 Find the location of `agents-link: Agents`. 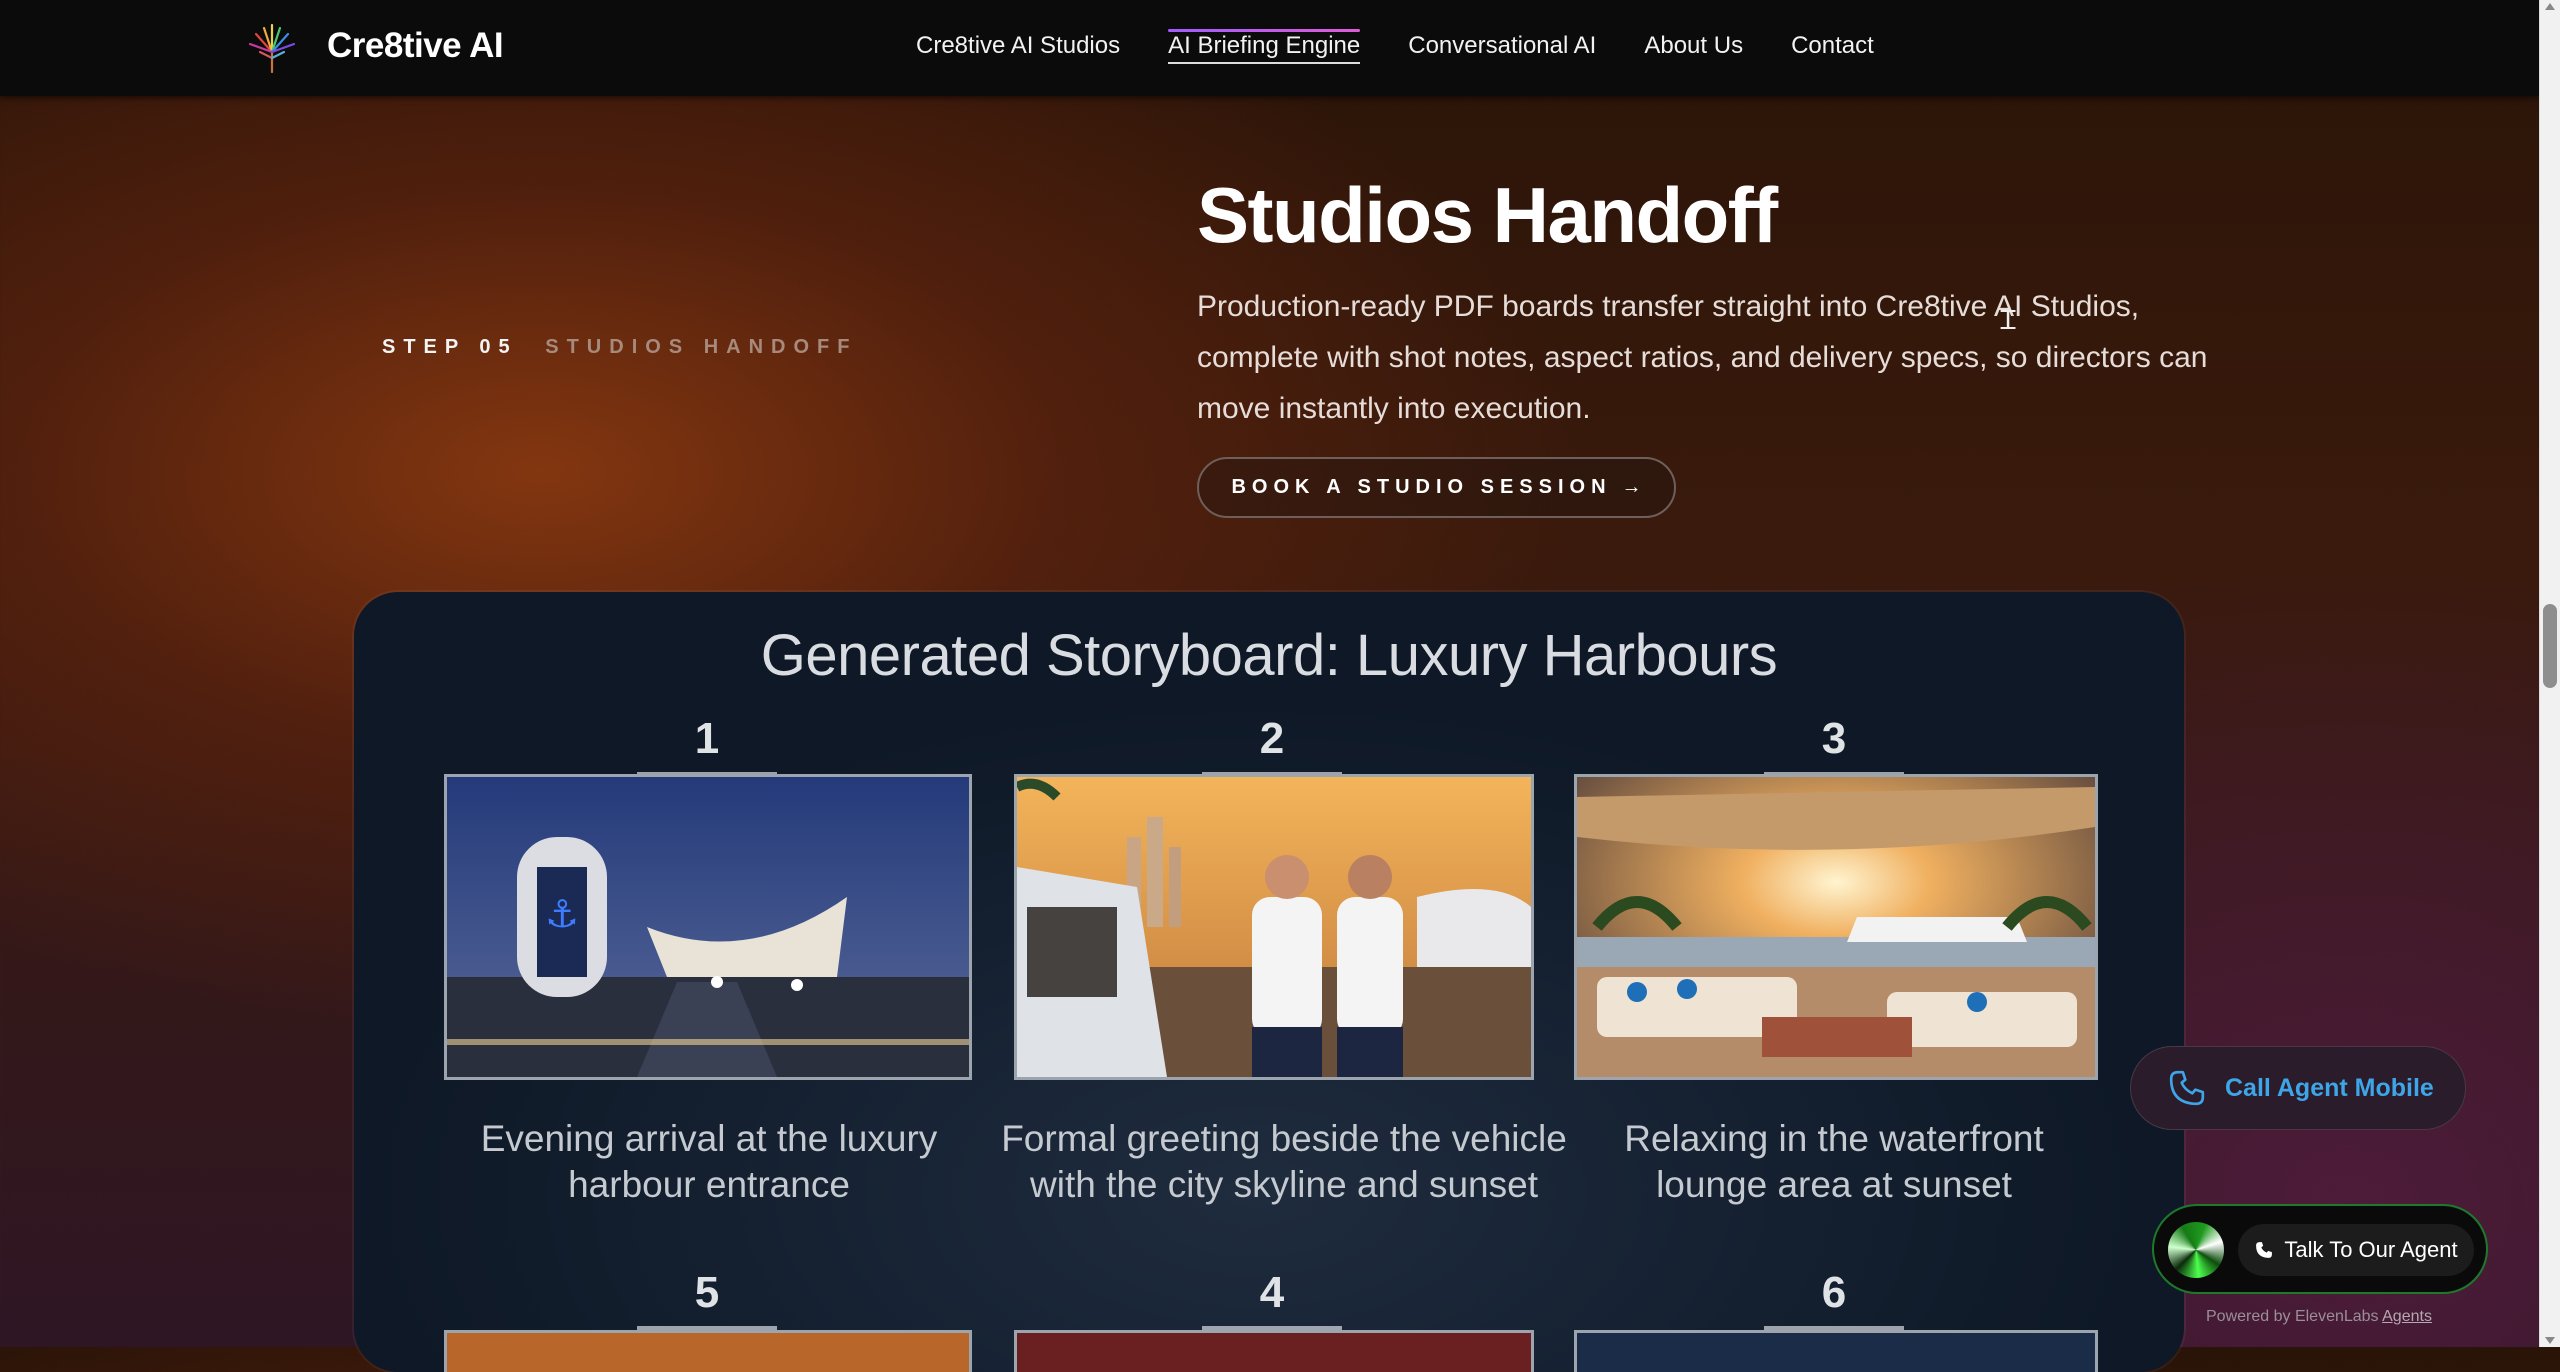

agents-link: Agents is located at coordinates (2407, 1316).